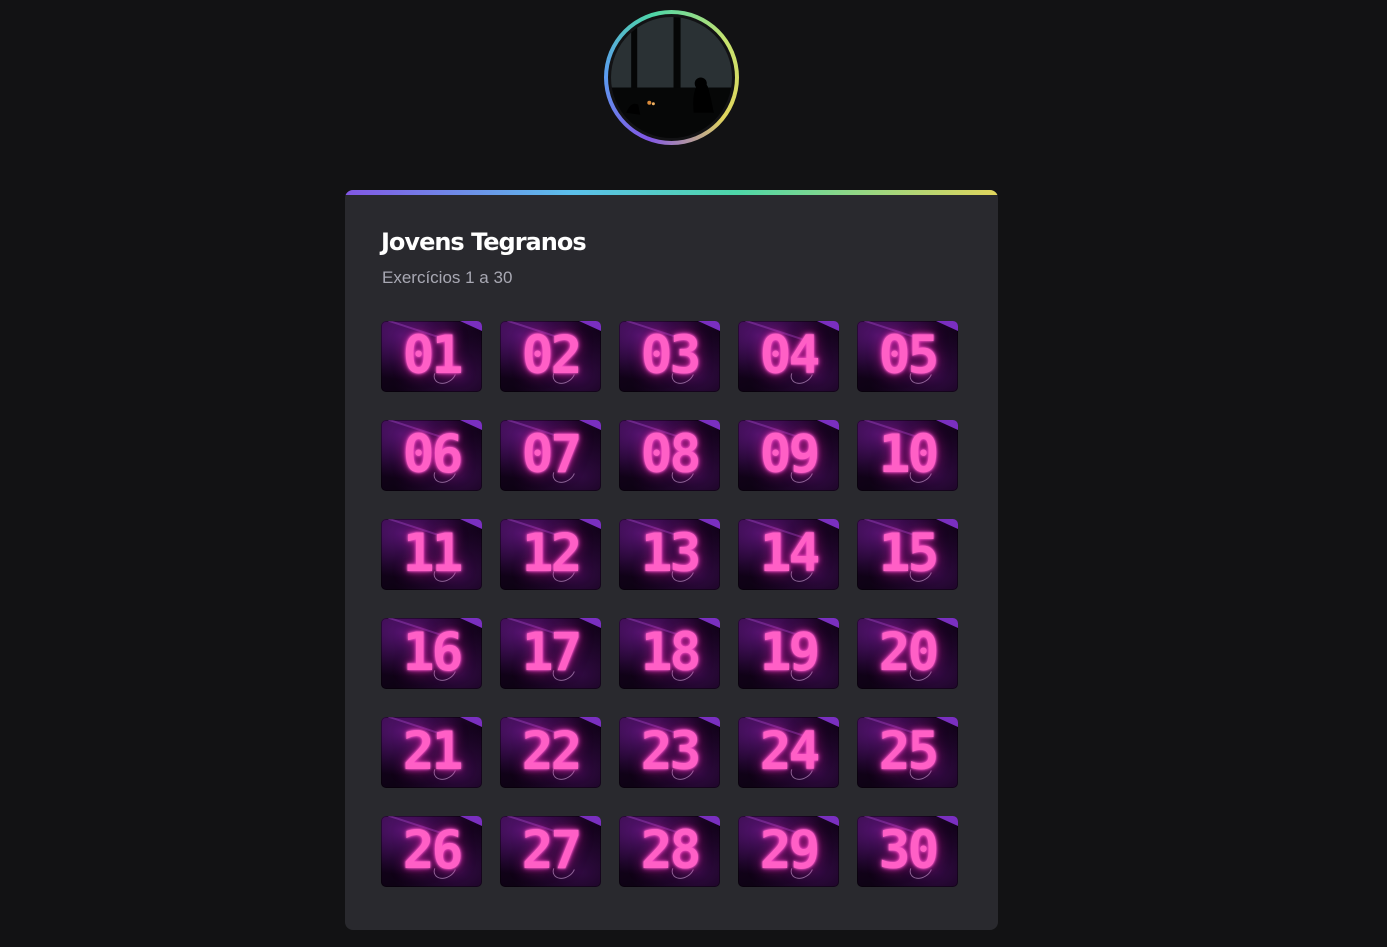 The height and width of the screenshot is (947, 1387). I want to click on exercise-number: 18, so click(671, 652).